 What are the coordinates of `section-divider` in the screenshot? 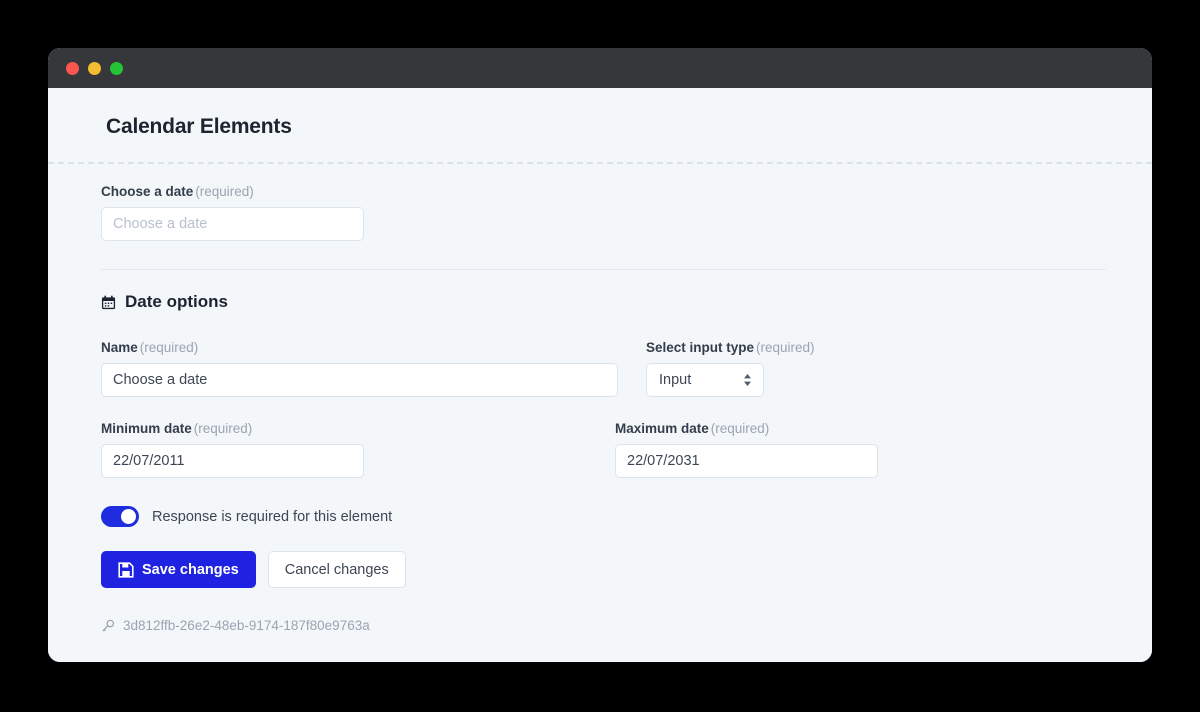 It's located at (603, 269).